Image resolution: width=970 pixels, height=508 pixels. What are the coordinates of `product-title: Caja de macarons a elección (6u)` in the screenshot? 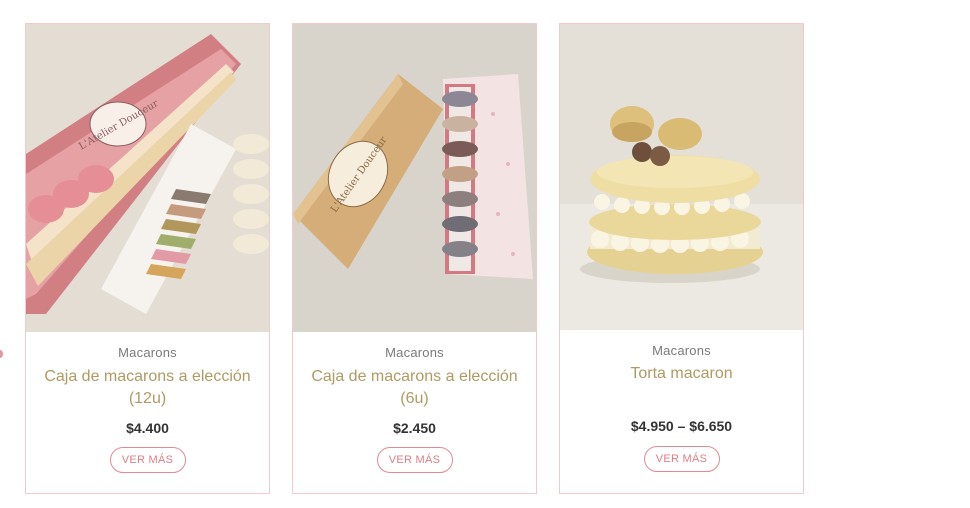 It's located at (414, 388).